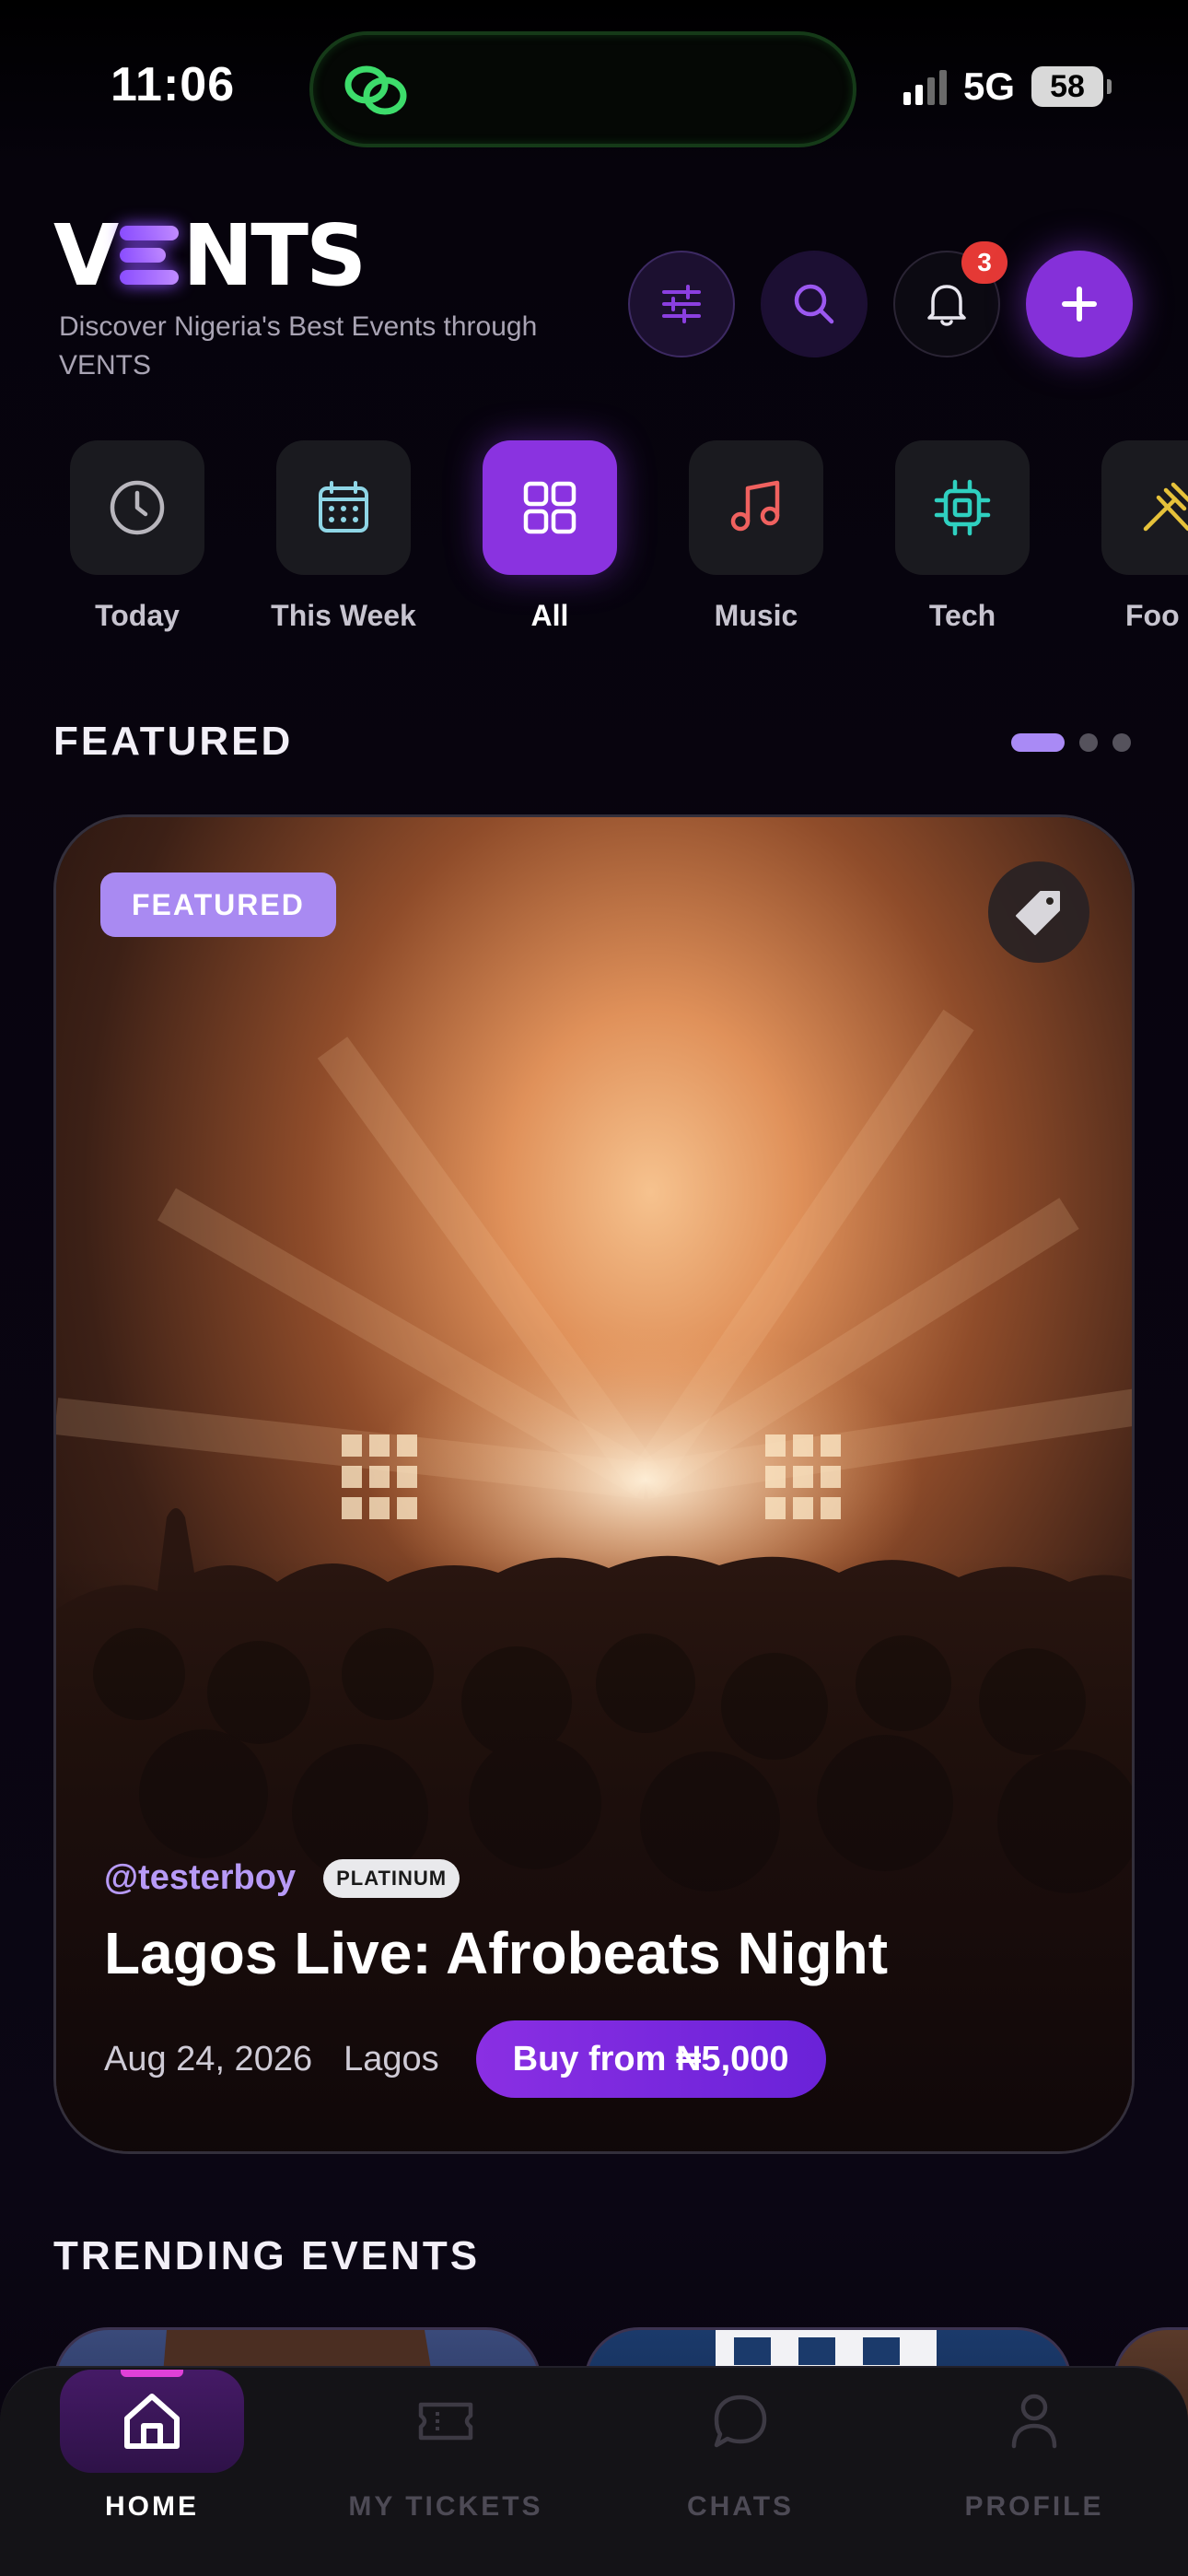  I want to click on nav-label: MY TICKETS, so click(445, 2506).